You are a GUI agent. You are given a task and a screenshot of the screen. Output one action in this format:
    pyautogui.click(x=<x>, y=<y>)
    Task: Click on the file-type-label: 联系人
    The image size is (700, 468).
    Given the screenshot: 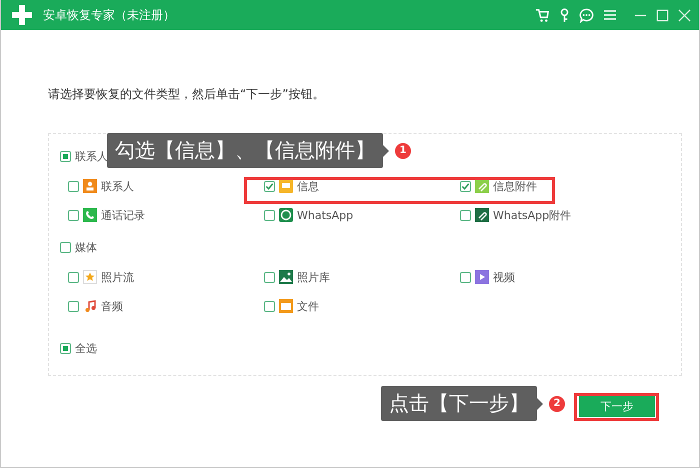 What is the action you would take?
    pyautogui.click(x=117, y=186)
    